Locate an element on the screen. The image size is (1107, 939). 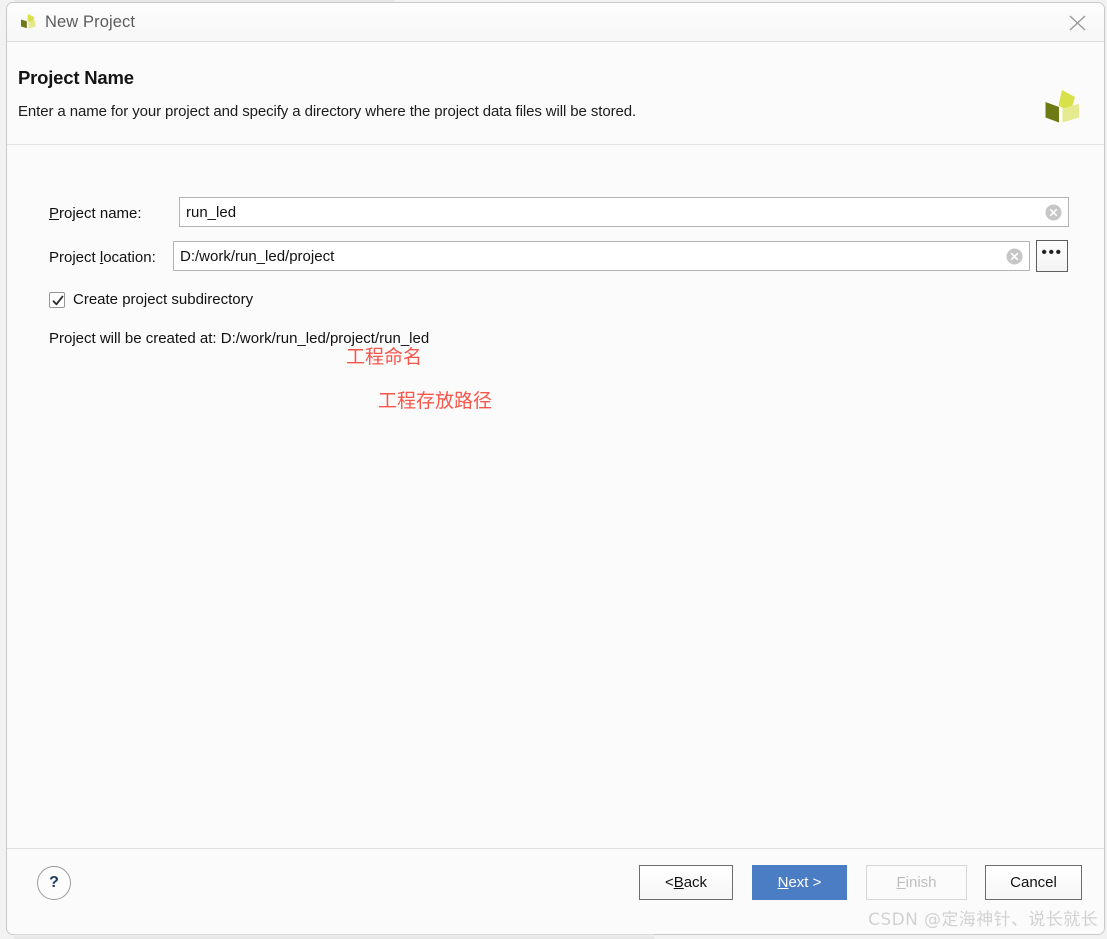
dialog-title: New Project is located at coordinates (90, 22).